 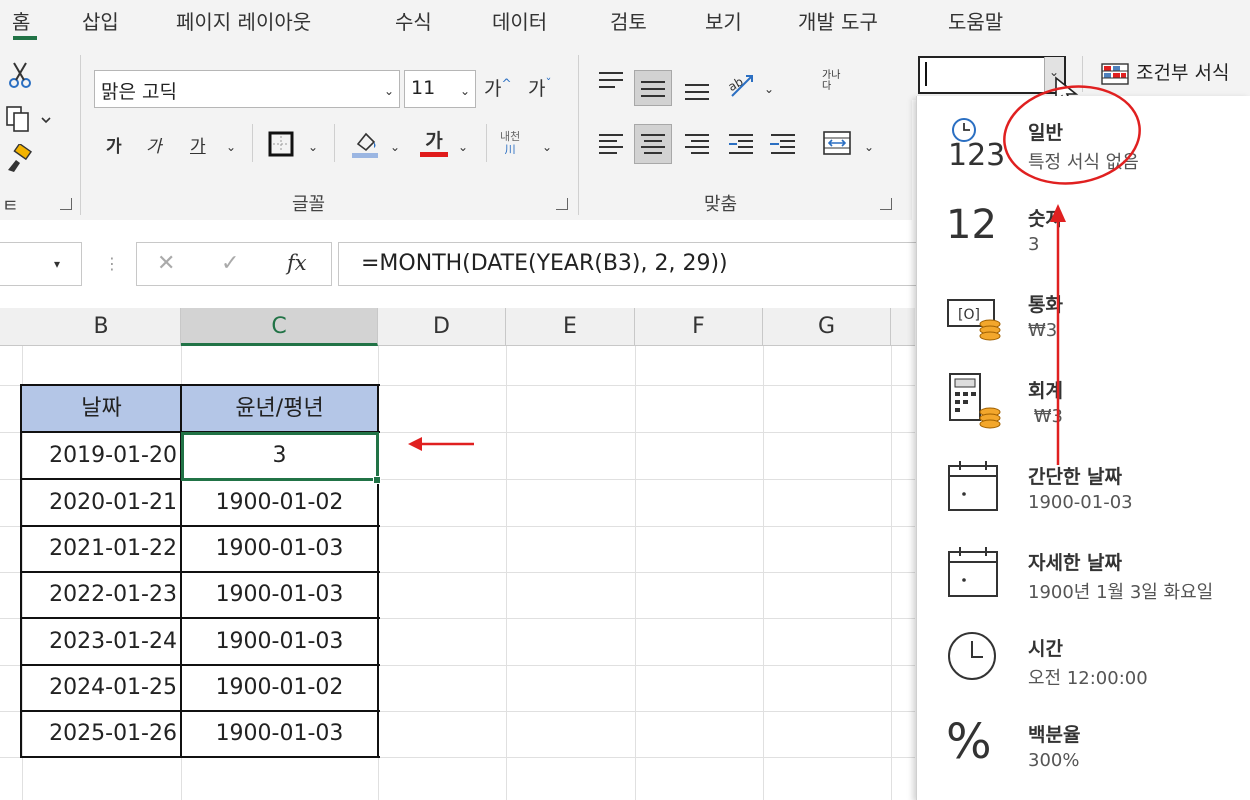 I want to click on table-header-leap: 윤년/평년, so click(x=279, y=409).